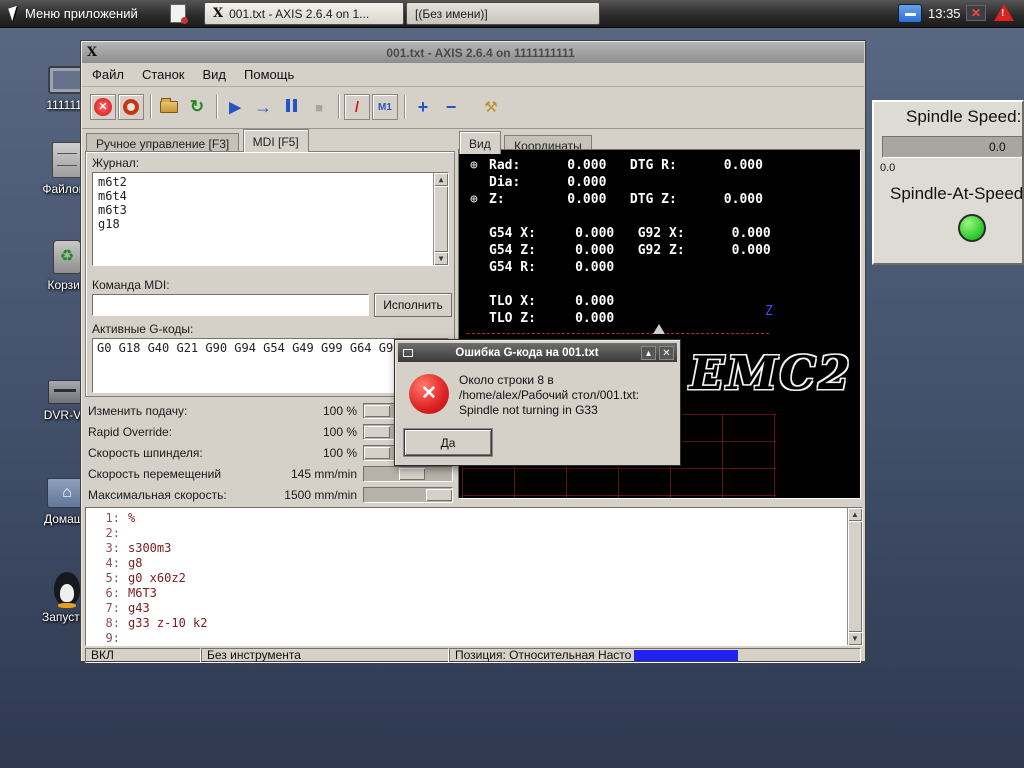  I want to click on yes-button: Да, so click(448, 442).